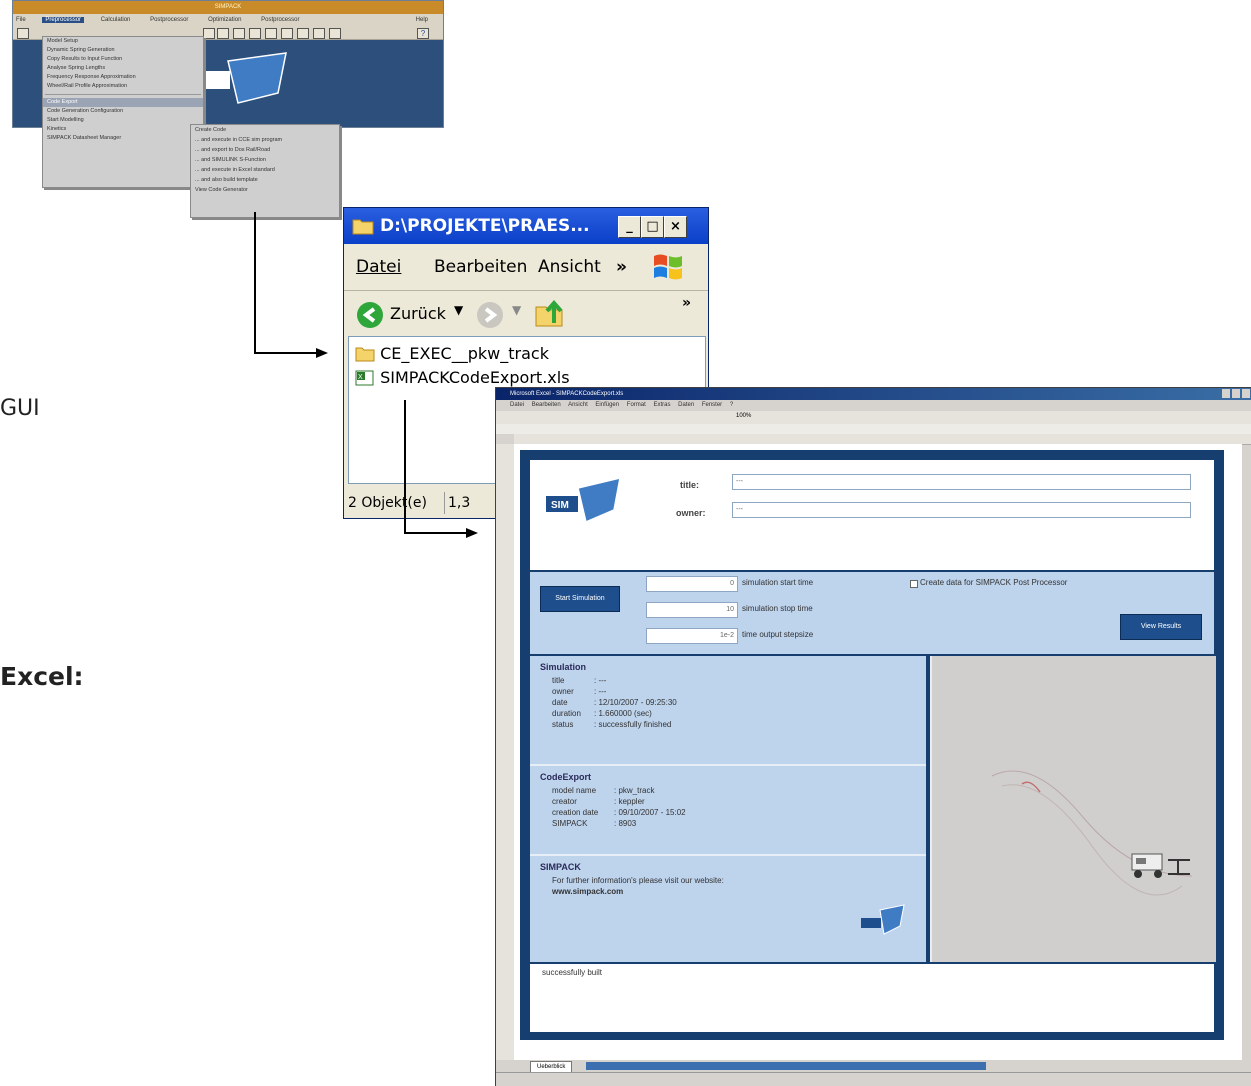 The width and height of the screenshot is (1251, 1086). I want to click on submenu-item: ... and also build template, so click(265, 180).